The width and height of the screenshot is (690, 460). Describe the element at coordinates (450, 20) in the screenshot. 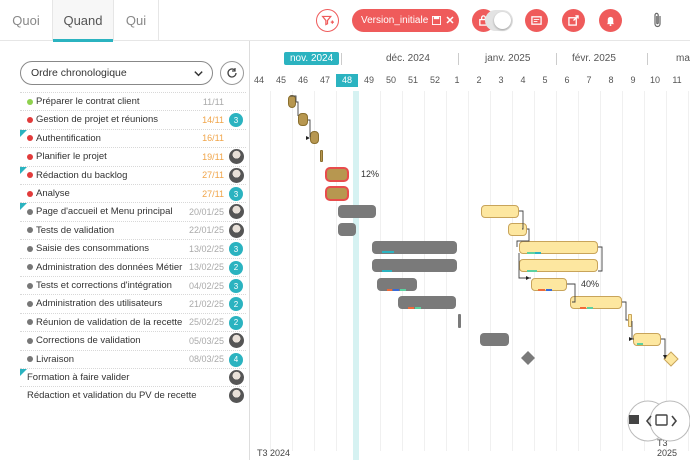

I see `close-icon` at that location.